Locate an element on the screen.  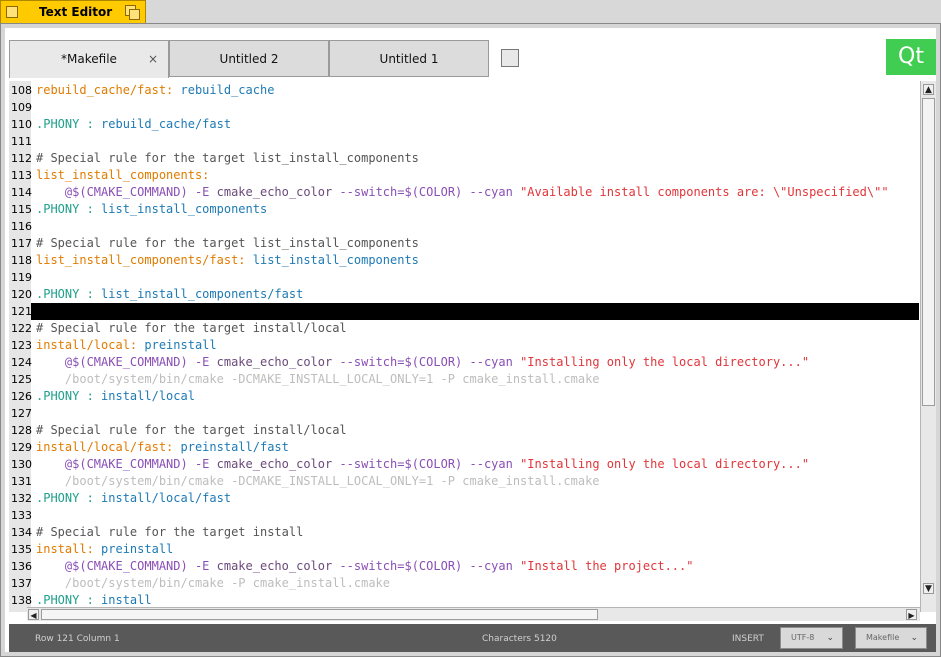
token: cmake_echo_color is located at coordinates (271, 566).